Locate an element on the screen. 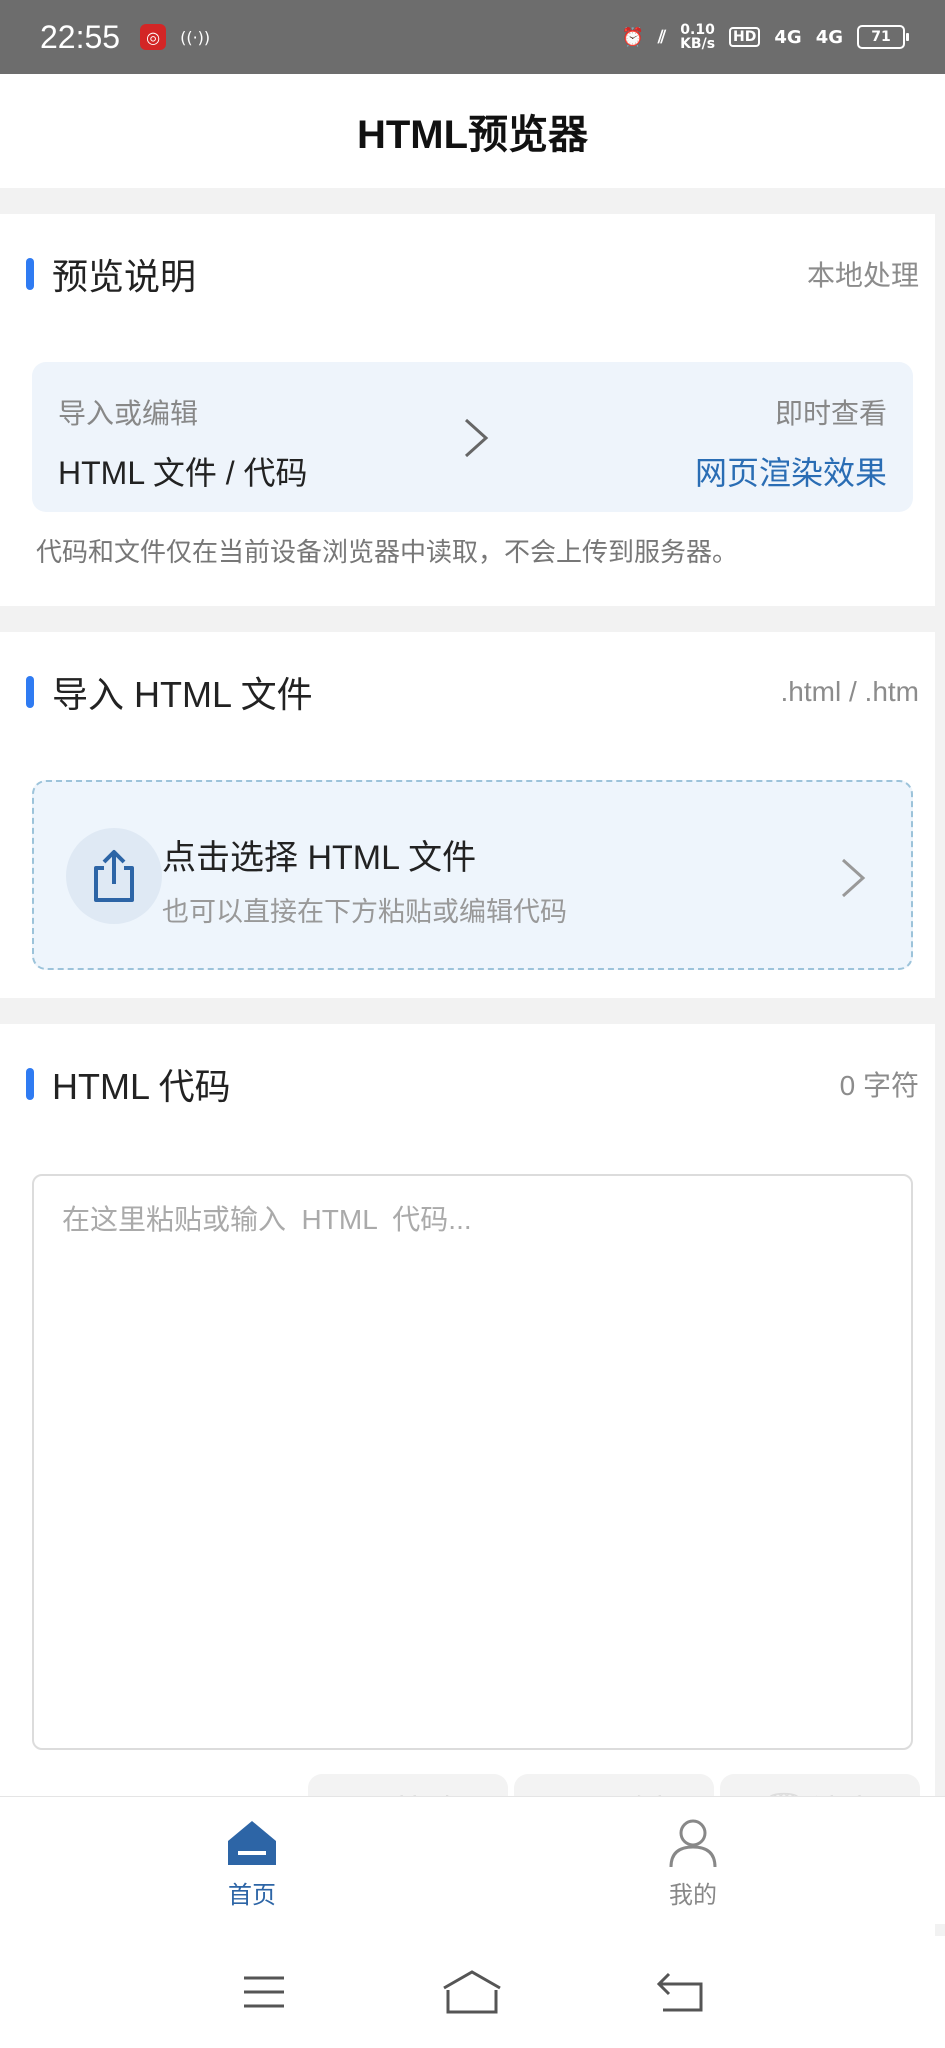 Image resolution: width=945 pixels, height=2048 pixels. home-nav-icon is located at coordinates (472, 1992).